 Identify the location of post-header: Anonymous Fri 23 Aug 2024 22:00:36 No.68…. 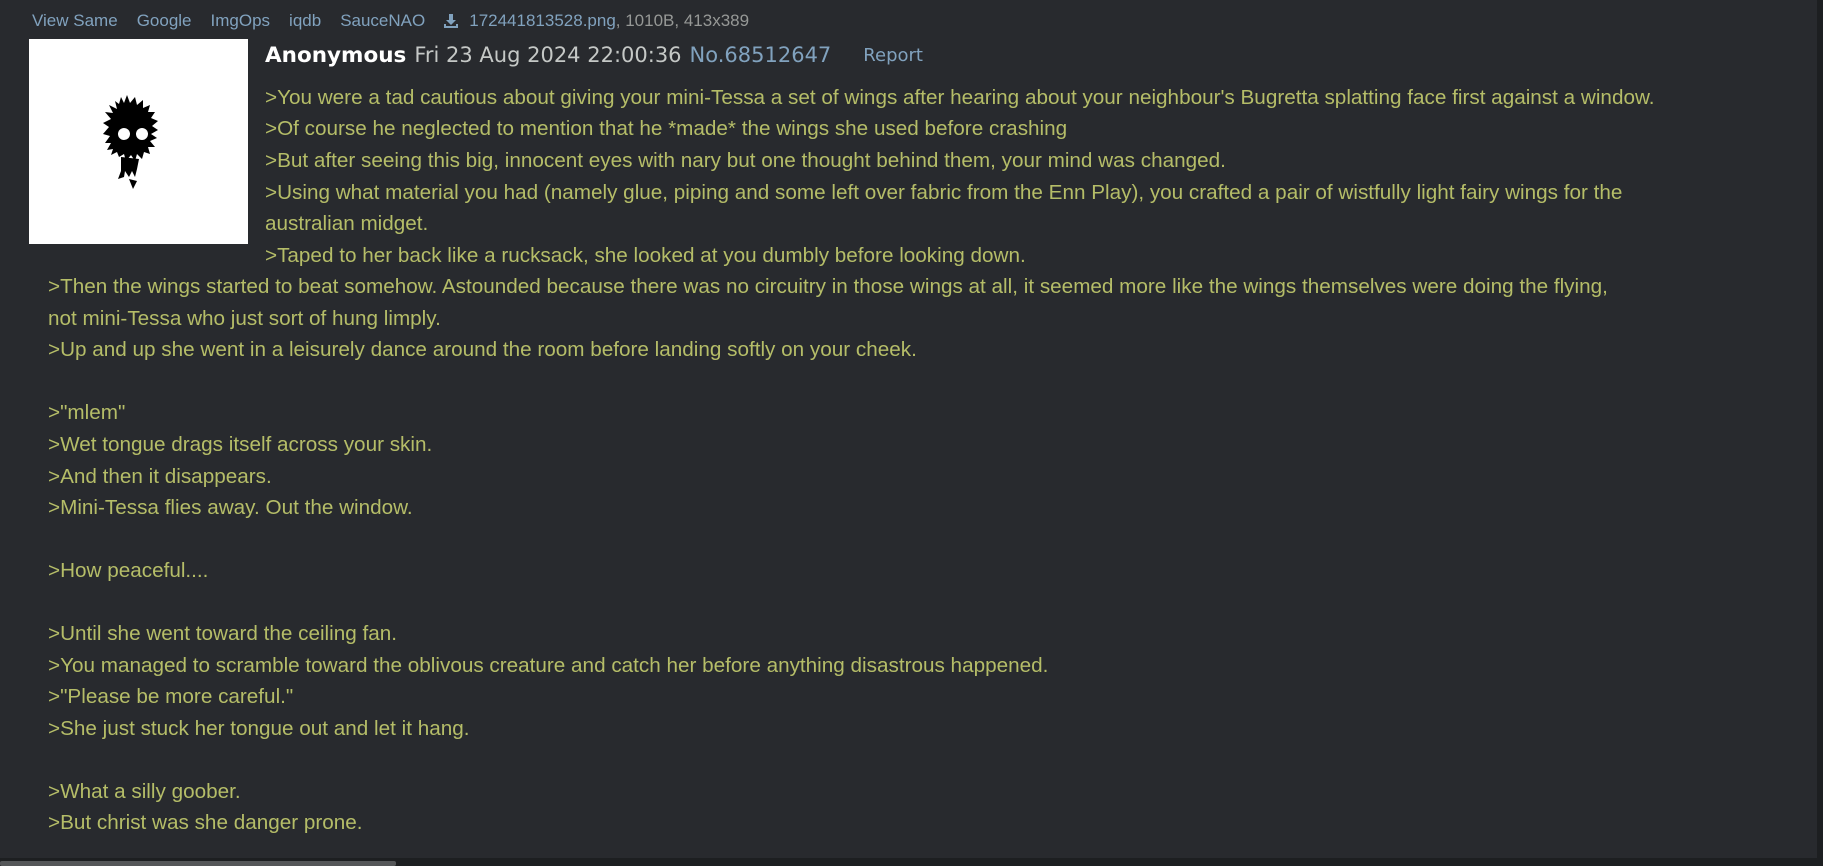
(594, 55).